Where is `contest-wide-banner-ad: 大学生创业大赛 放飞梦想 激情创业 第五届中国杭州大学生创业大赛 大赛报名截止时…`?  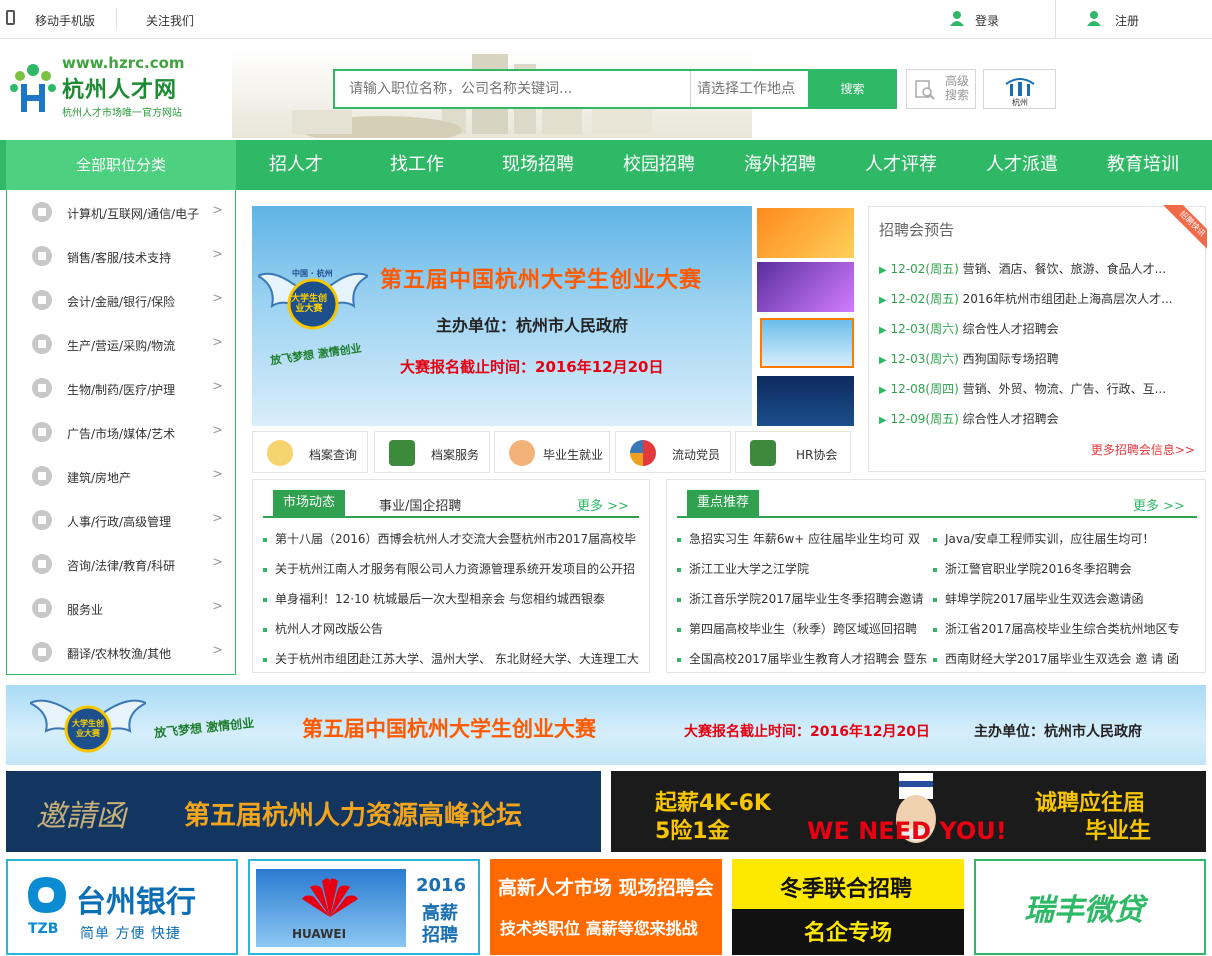 contest-wide-banner-ad: 大学生创业大赛 放飞梦想 激情创业 第五届中国杭州大学生创业大赛 大赛报名截止时… is located at coordinates (606, 725).